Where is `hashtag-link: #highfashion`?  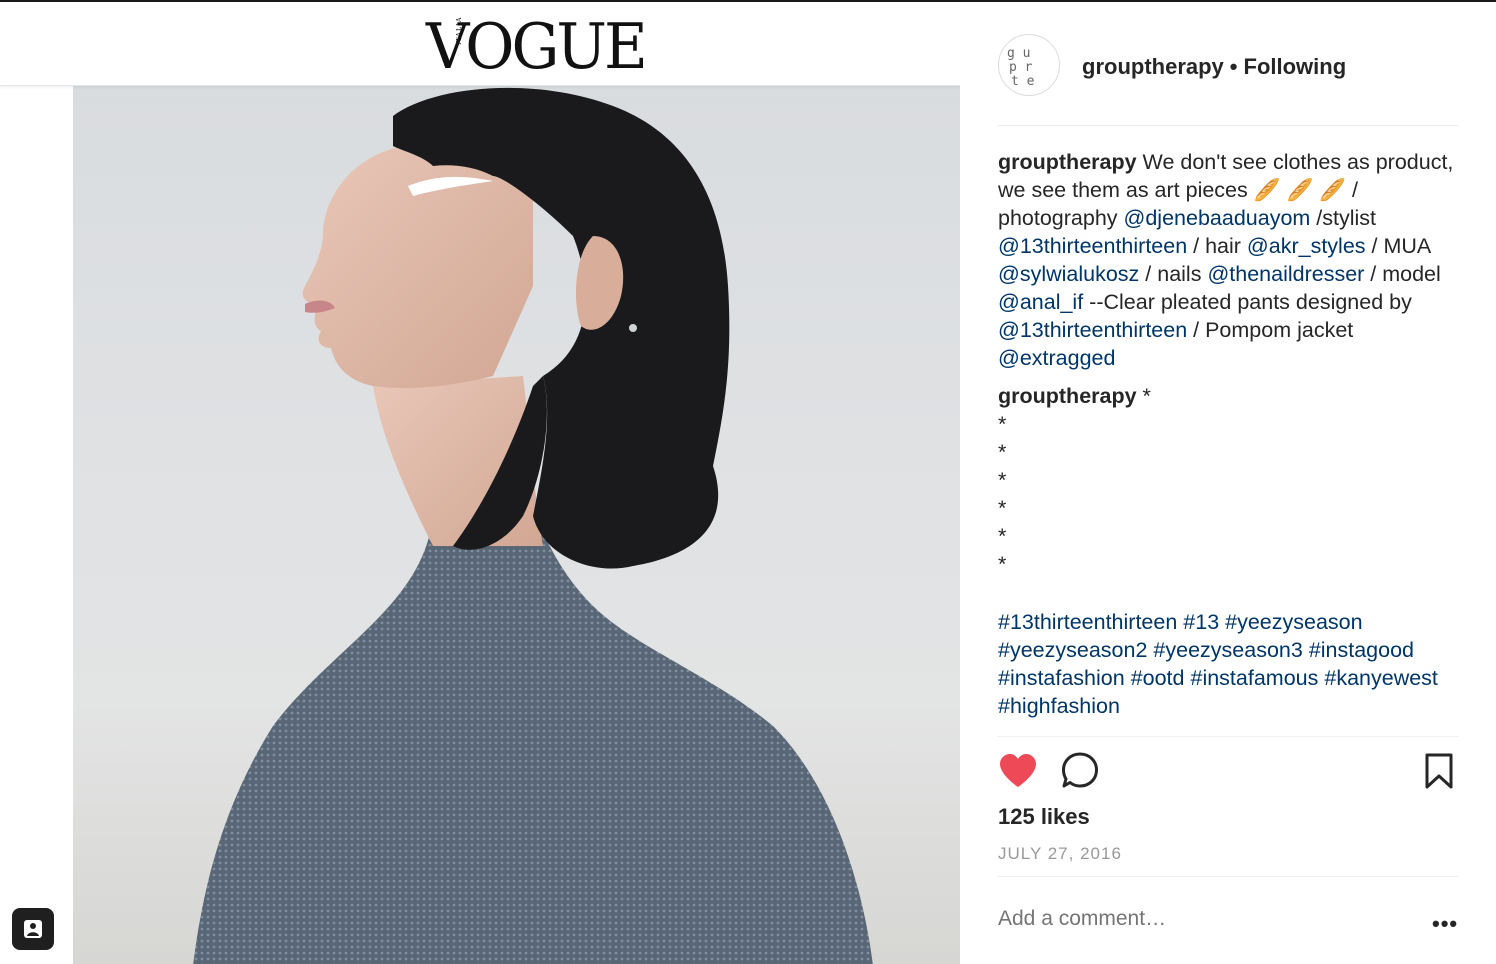
hashtag-link: #highfashion is located at coordinates (1059, 706).